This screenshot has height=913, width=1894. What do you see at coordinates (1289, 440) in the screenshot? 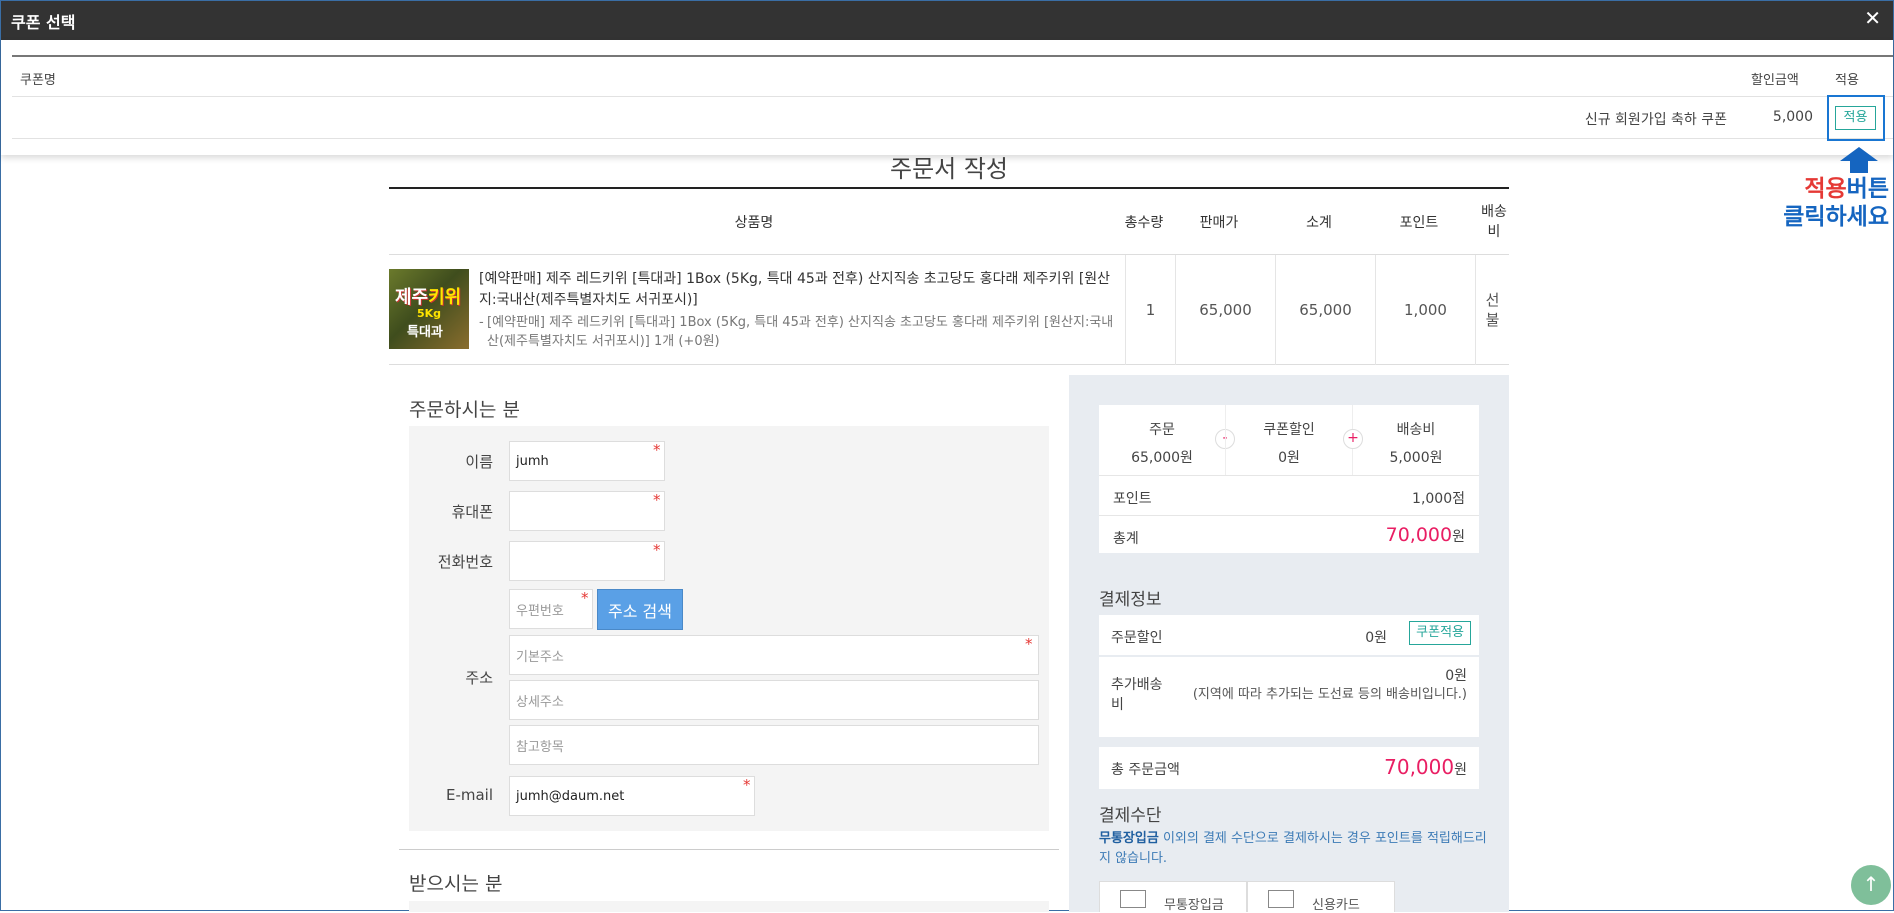
I see `summary-coupon: 쿠폰할인 0원` at bounding box center [1289, 440].